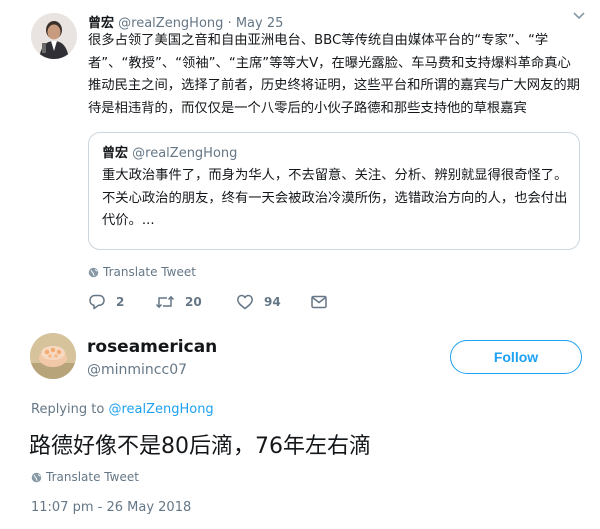 This screenshot has height=529, width=600. What do you see at coordinates (111, 507) in the screenshot?
I see `tweet-timestamp: 11:07 pm - 26 May 2018` at bounding box center [111, 507].